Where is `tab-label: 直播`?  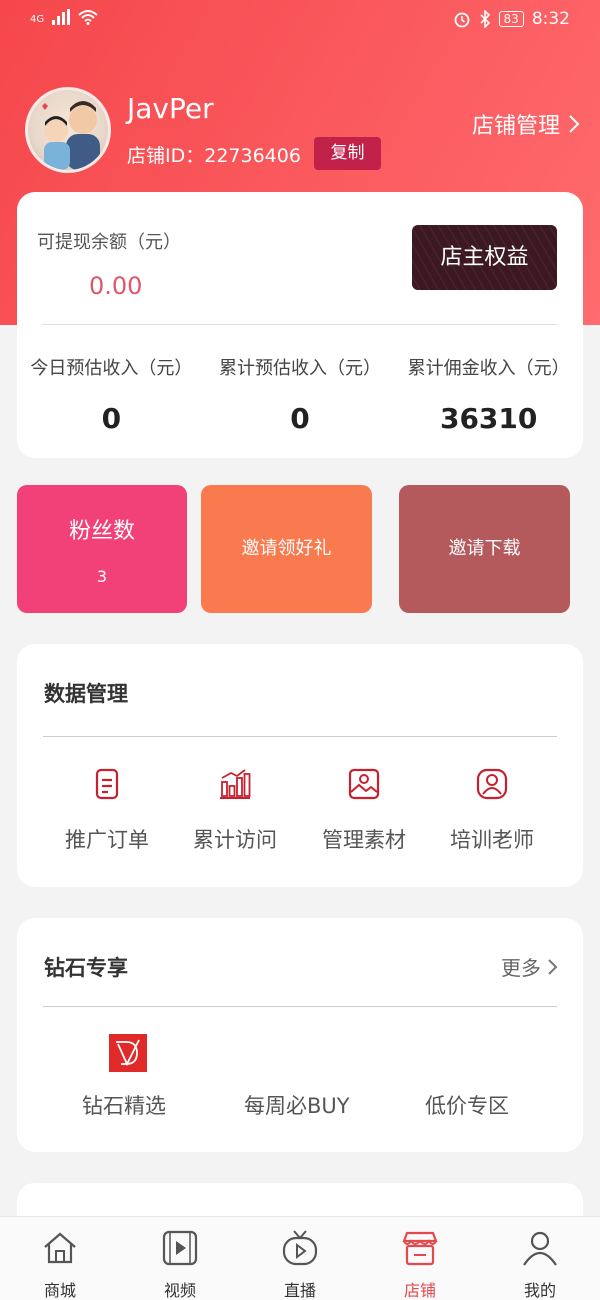
tab-label: 直播 is located at coordinates (299, 1290).